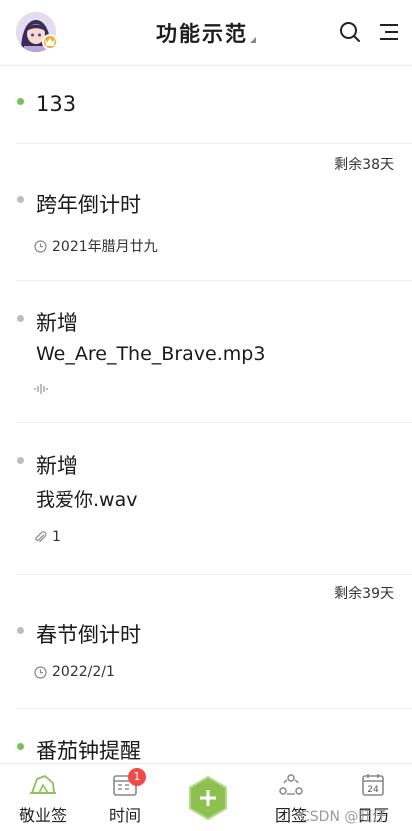 Image resolution: width=412 pixels, height=831 pixels. Describe the element at coordinates (124, 815) in the screenshot. I see `tab-label: 时间` at that location.